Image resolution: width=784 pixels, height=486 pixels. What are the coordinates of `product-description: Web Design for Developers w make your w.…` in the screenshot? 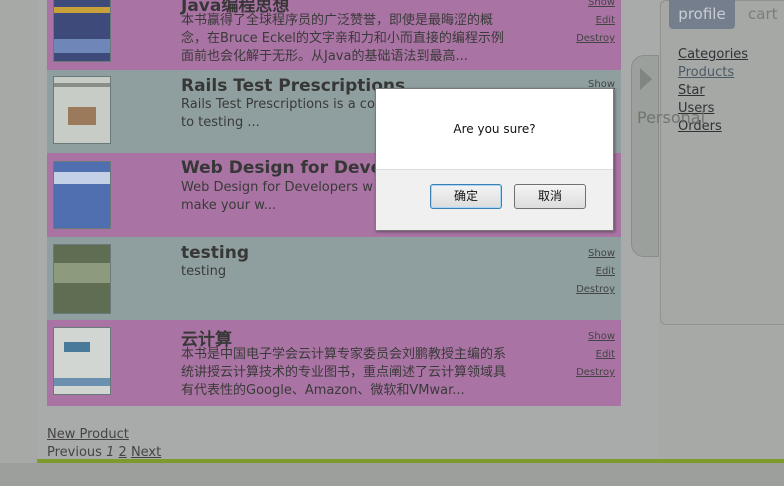 It's located at (277, 196).